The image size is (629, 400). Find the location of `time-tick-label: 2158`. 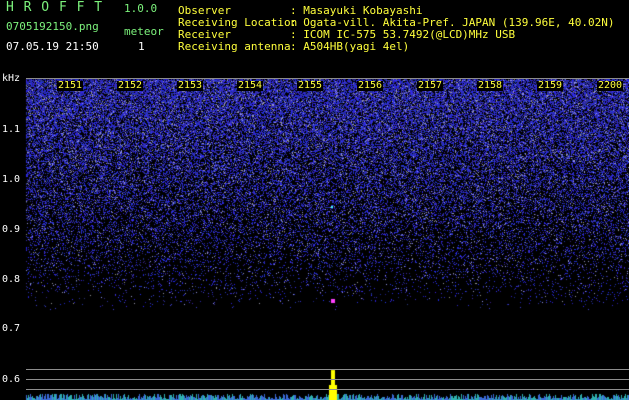

time-tick-label: 2158 is located at coordinates (490, 85).